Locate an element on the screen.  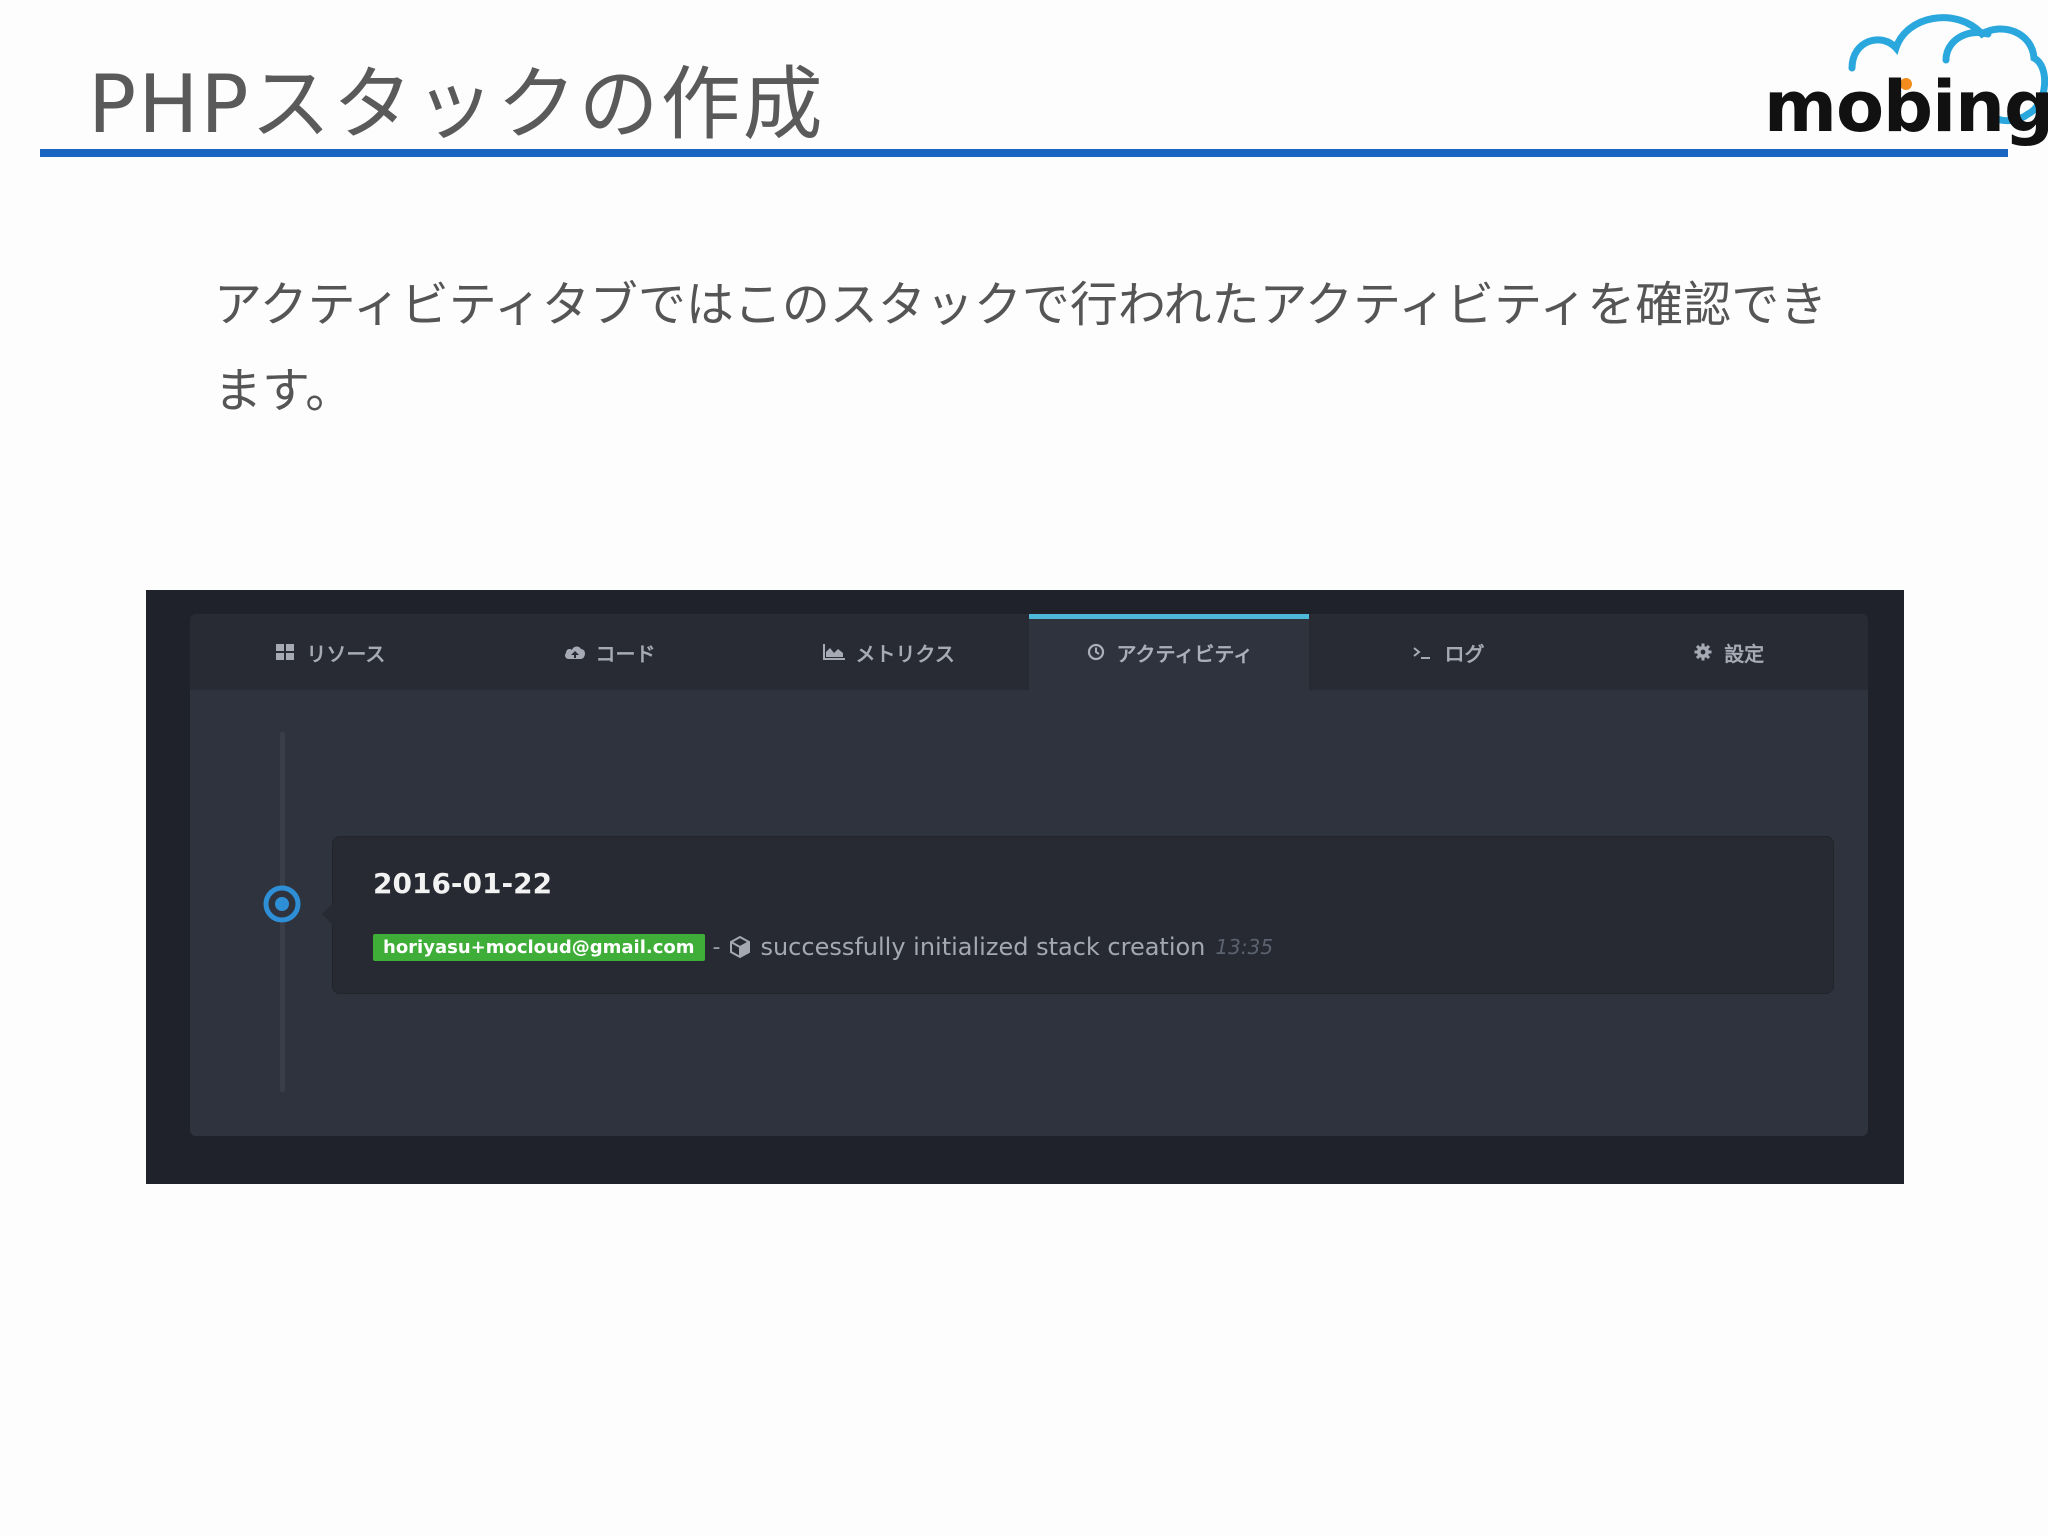
mobingi-logo: mobingi is located at coordinates (1902, 77).